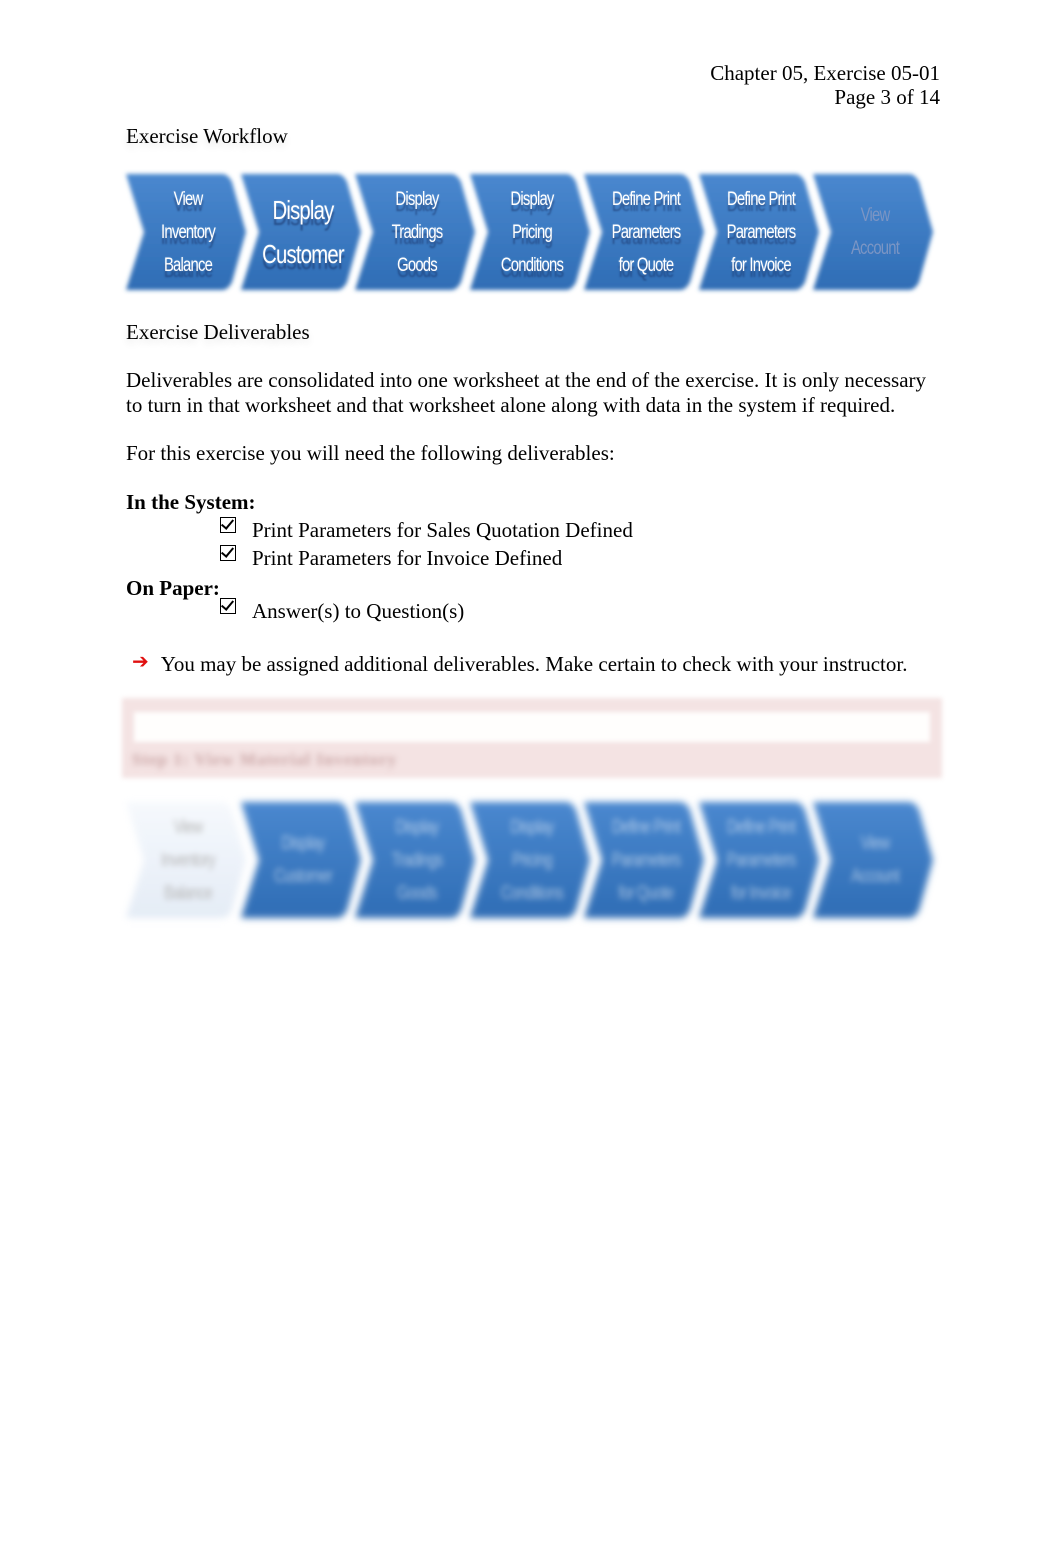  I want to click on step-banner-blurred: Step 1: View Material Inventory, so click(532, 738).